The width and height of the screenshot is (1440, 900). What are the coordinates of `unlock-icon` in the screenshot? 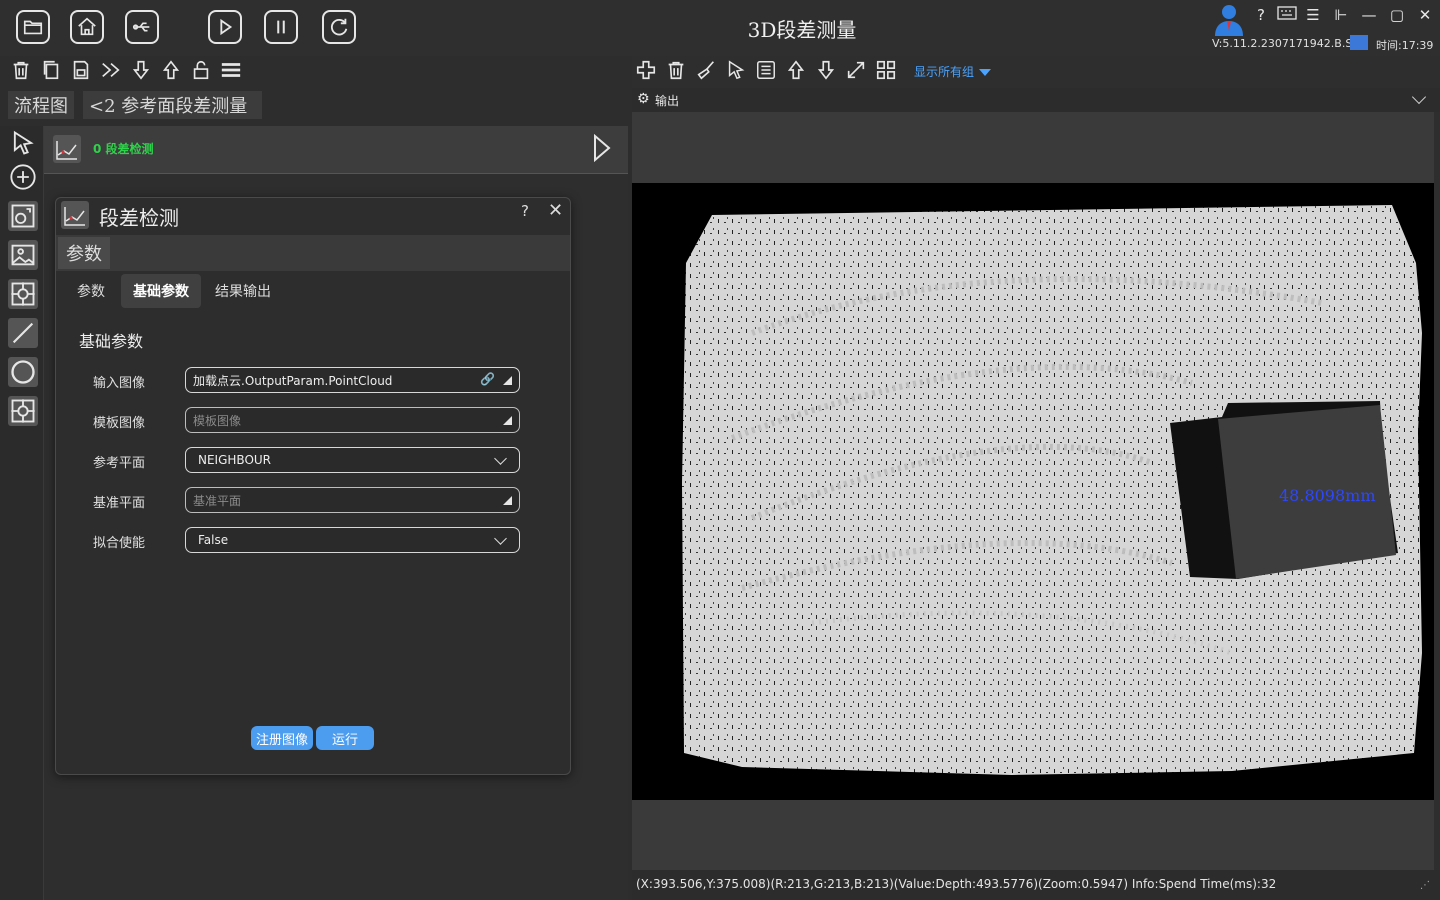 It's located at (201, 70).